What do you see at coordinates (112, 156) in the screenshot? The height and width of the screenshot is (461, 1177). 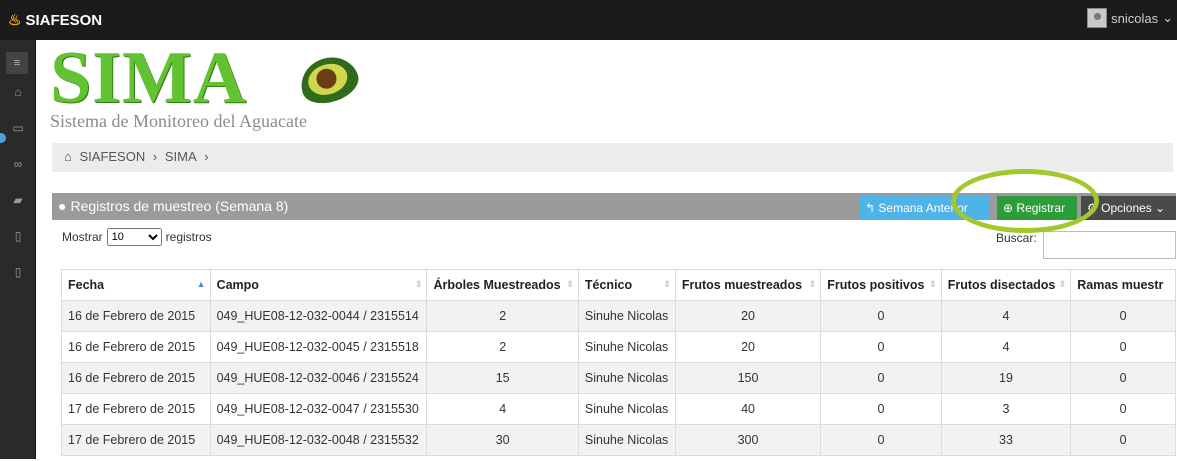 I see `breadcrumb-item-siafeson: SIAFESON` at bounding box center [112, 156].